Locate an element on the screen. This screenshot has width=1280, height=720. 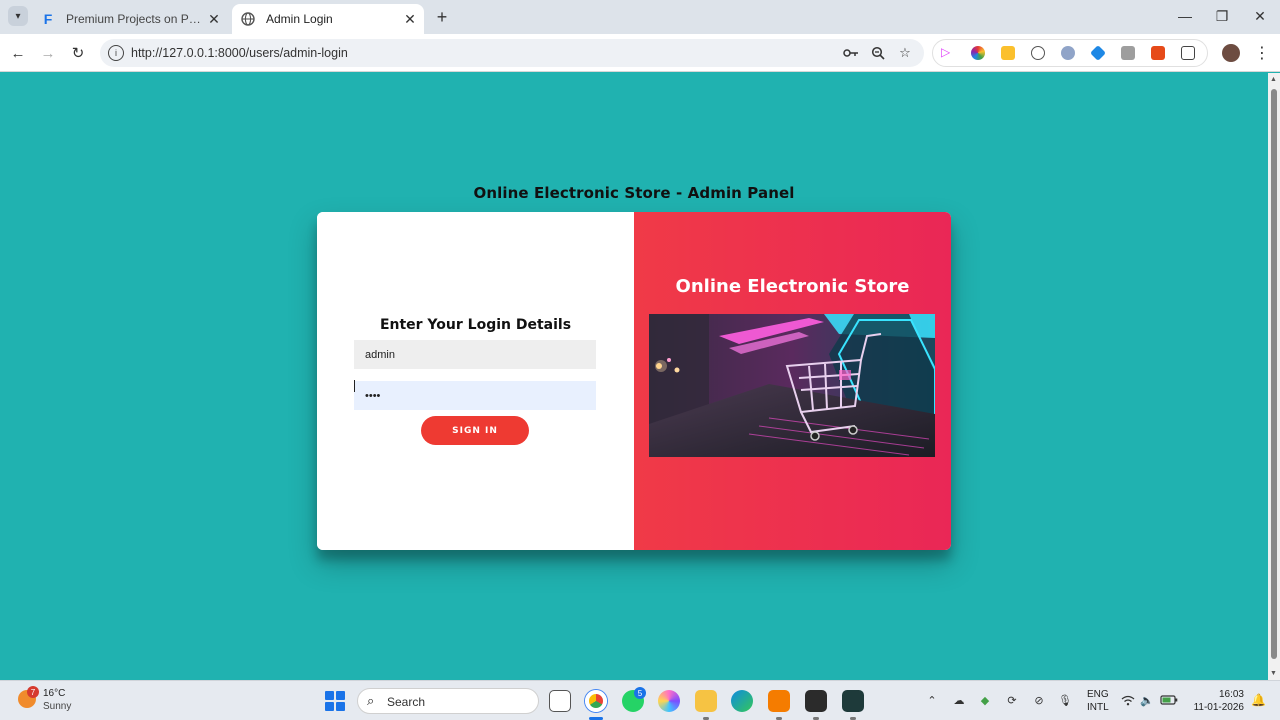
site-info-icon: i is located at coordinates (116, 53).